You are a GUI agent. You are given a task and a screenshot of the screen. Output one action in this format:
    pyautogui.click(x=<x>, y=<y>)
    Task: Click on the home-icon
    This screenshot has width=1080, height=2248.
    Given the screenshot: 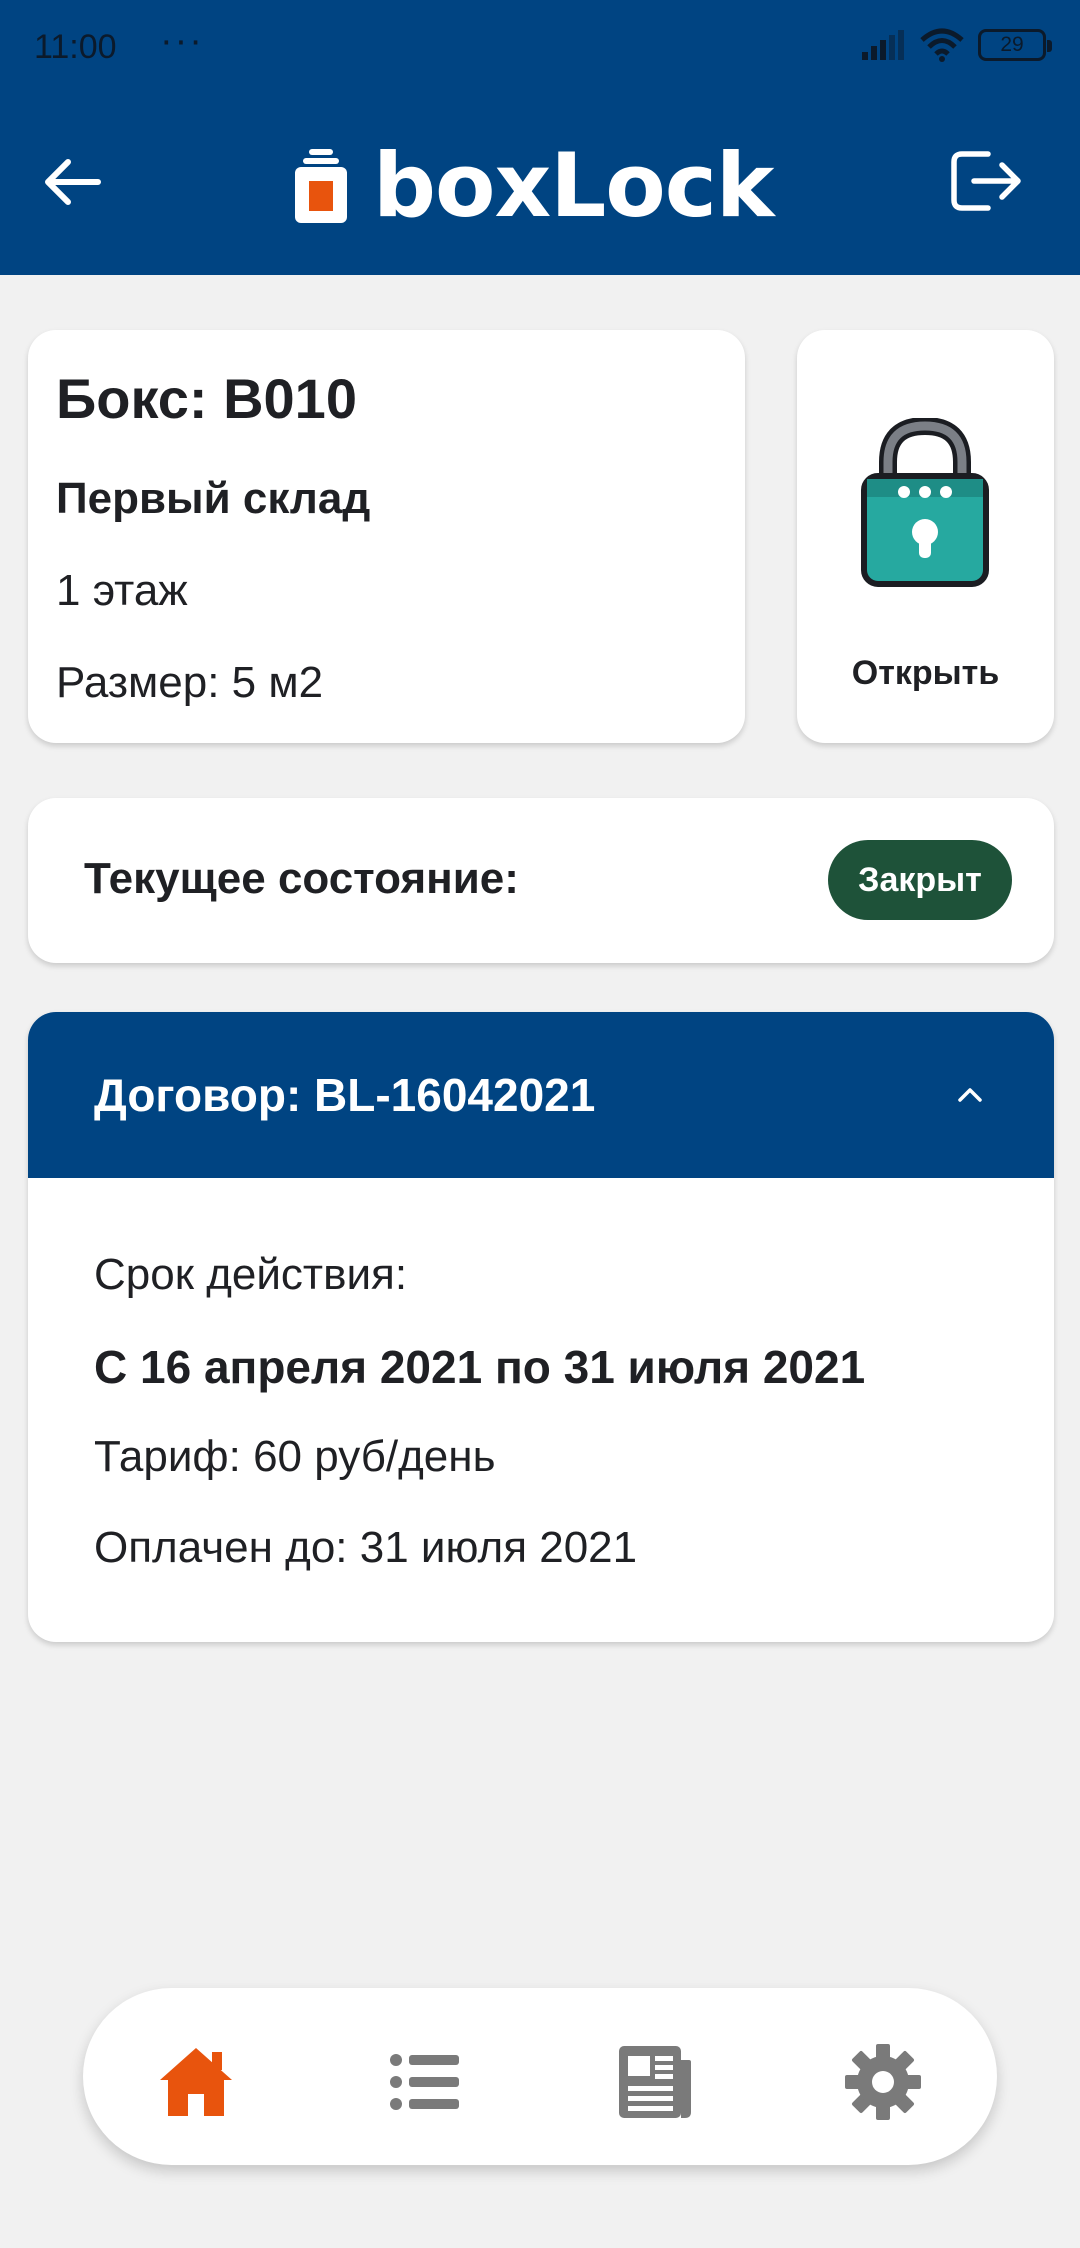 What is the action you would take?
    pyautogui.click(x=196, y=2082)
    